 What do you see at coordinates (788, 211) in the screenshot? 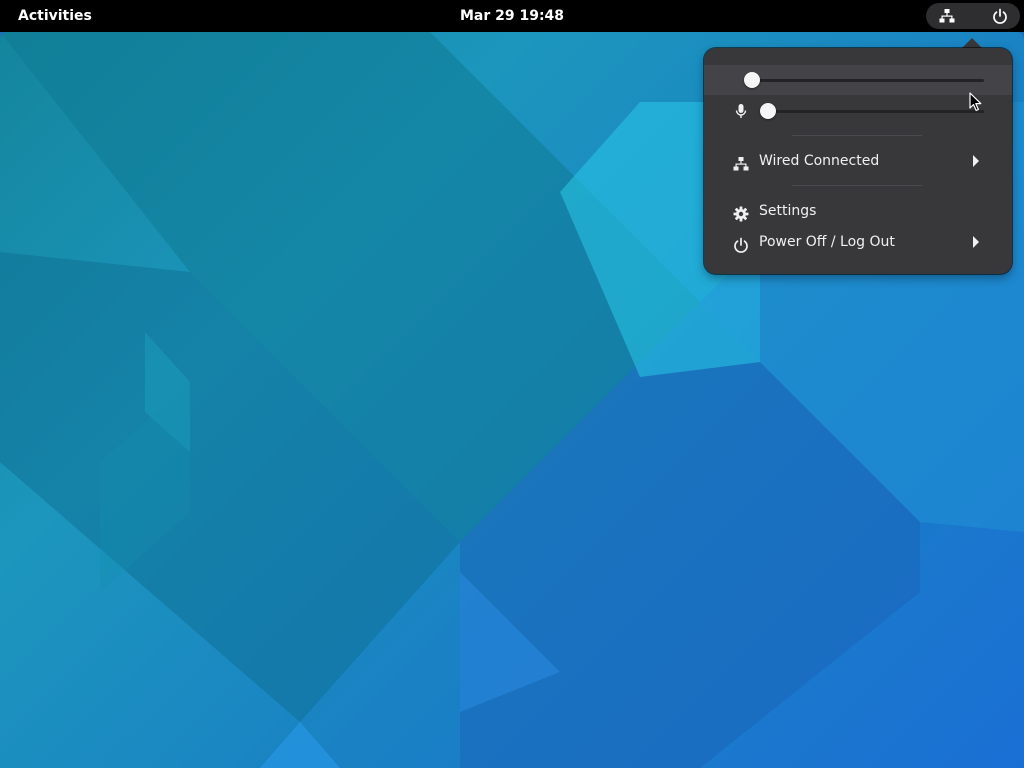
I see `menu-item-label: Settings` at bounding box center [788, 211].